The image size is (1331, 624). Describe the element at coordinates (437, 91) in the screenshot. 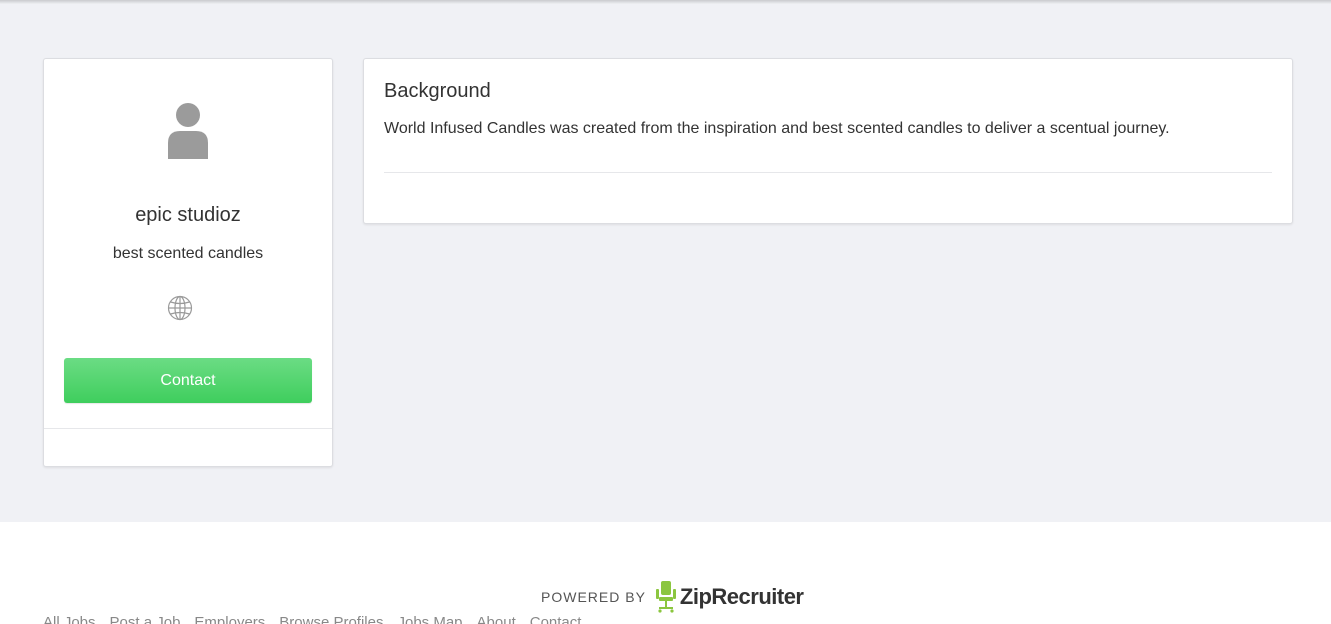

I see `background-title: Background` at that location.